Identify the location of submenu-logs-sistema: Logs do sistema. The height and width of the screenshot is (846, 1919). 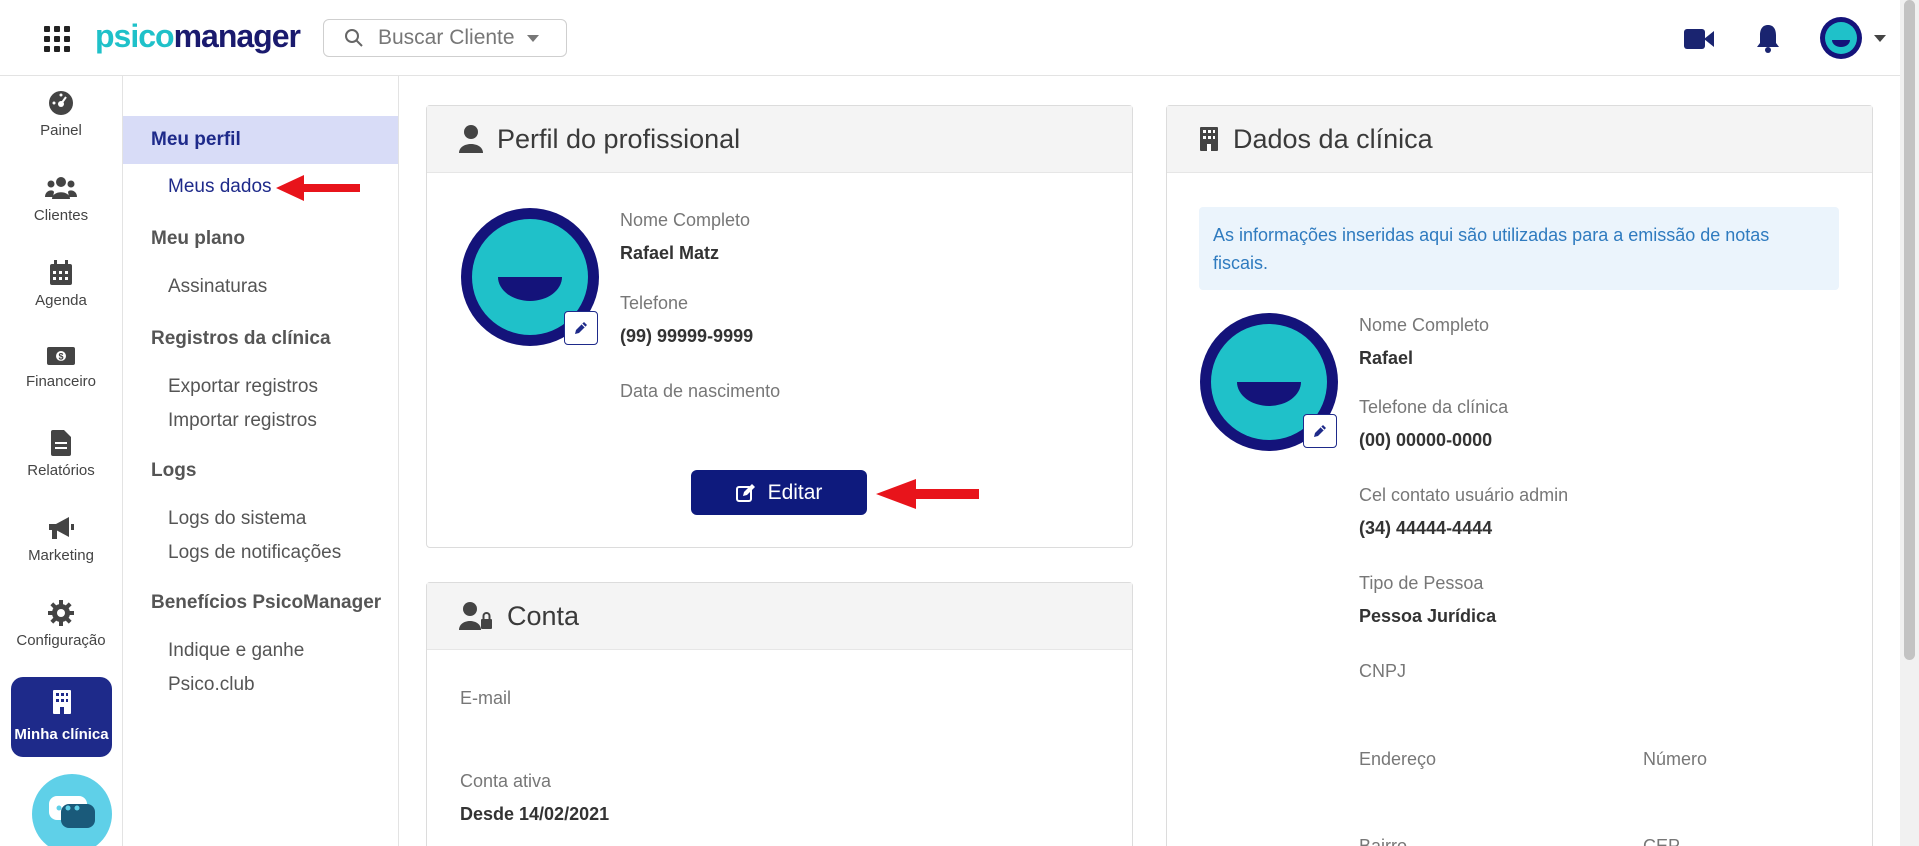
(237, 519).